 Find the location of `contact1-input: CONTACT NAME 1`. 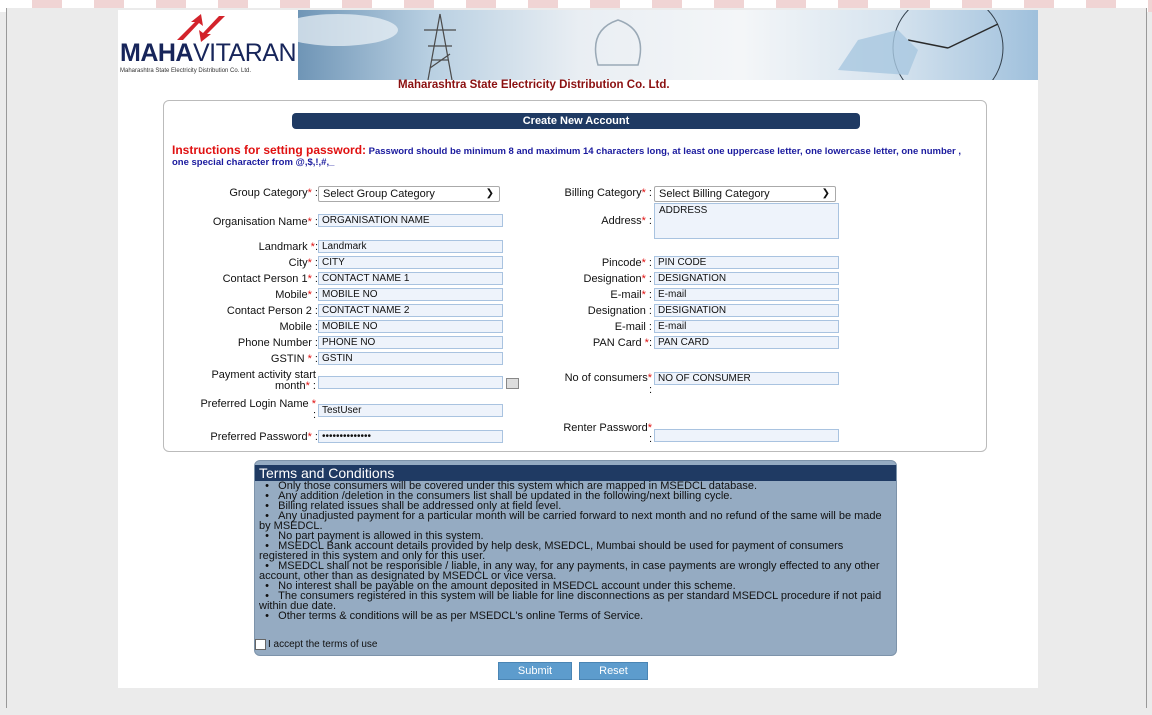

contact1-input: CONTACT NAME 1 is located at coordinates (410, 278).